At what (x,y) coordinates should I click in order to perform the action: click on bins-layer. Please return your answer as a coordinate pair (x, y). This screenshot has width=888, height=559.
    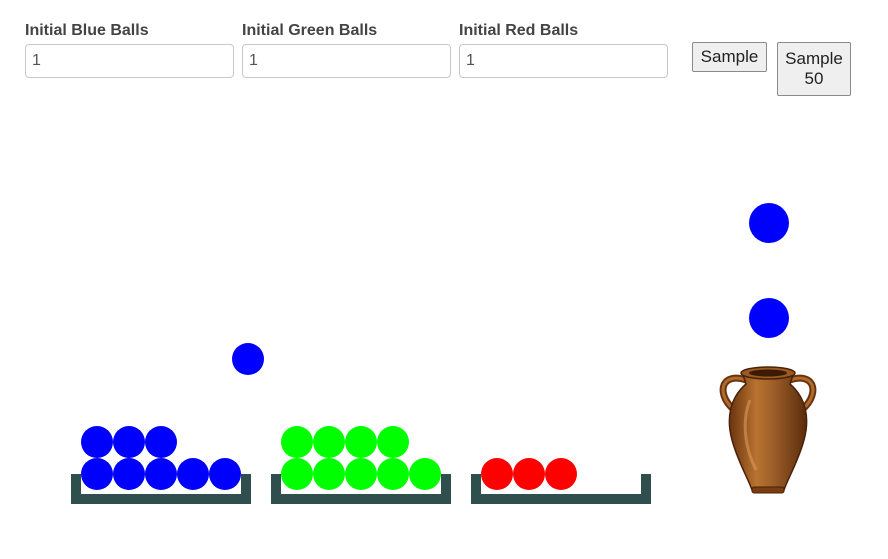
    Looking at the image, I should click on (361, 465).